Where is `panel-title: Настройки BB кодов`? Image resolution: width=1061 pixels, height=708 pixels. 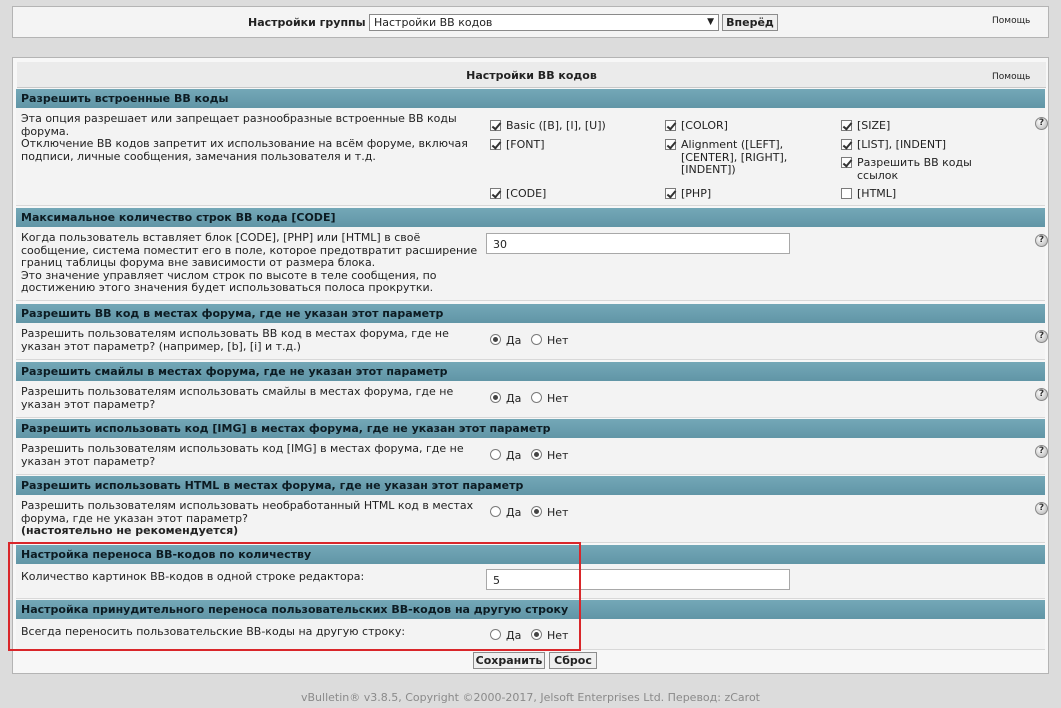 panel-title: Настройки BB кодов is located at coordinates (531, 75).